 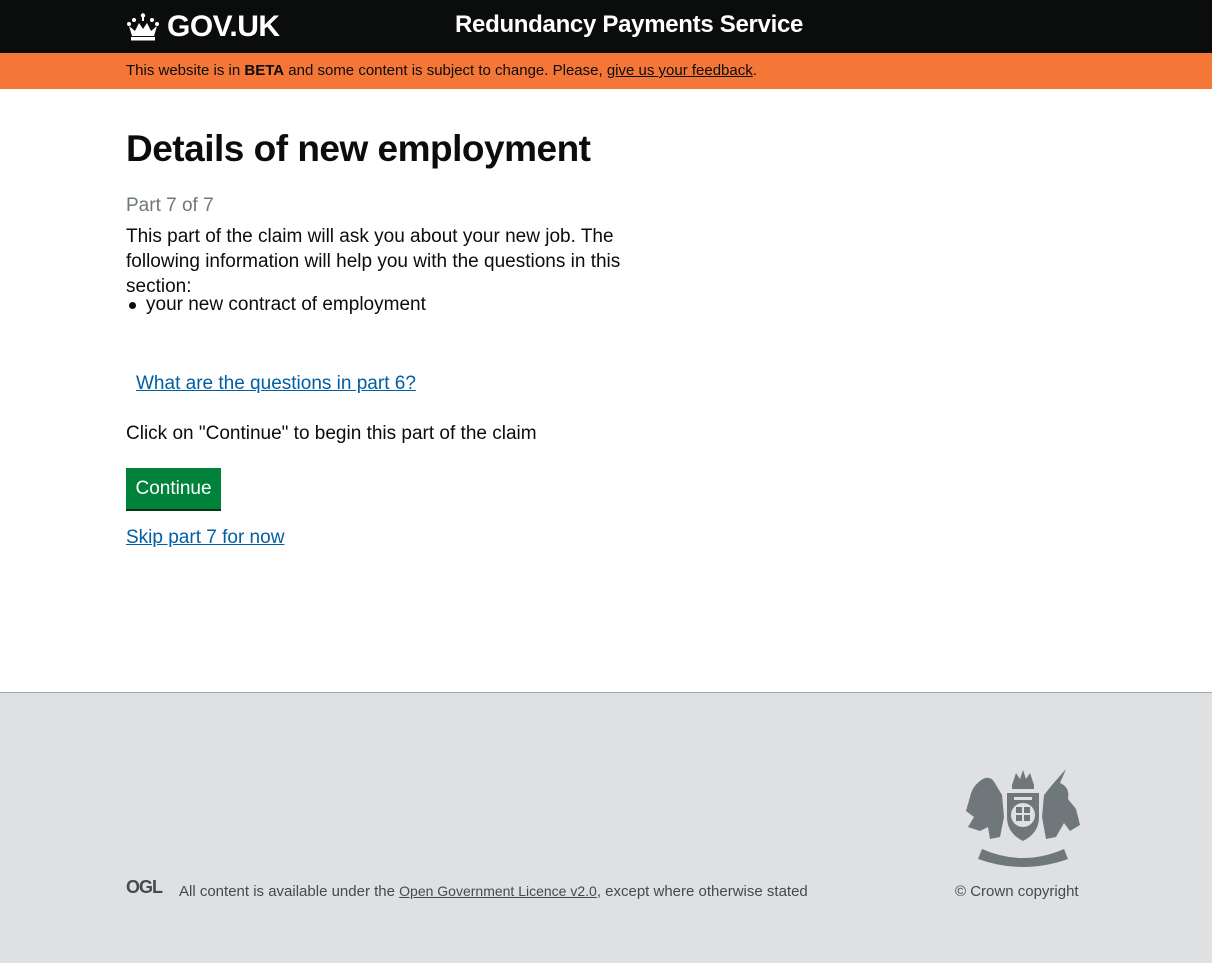 I want to click on service-name-link: Redundancy Payments Service, so click(x=629, y=25).